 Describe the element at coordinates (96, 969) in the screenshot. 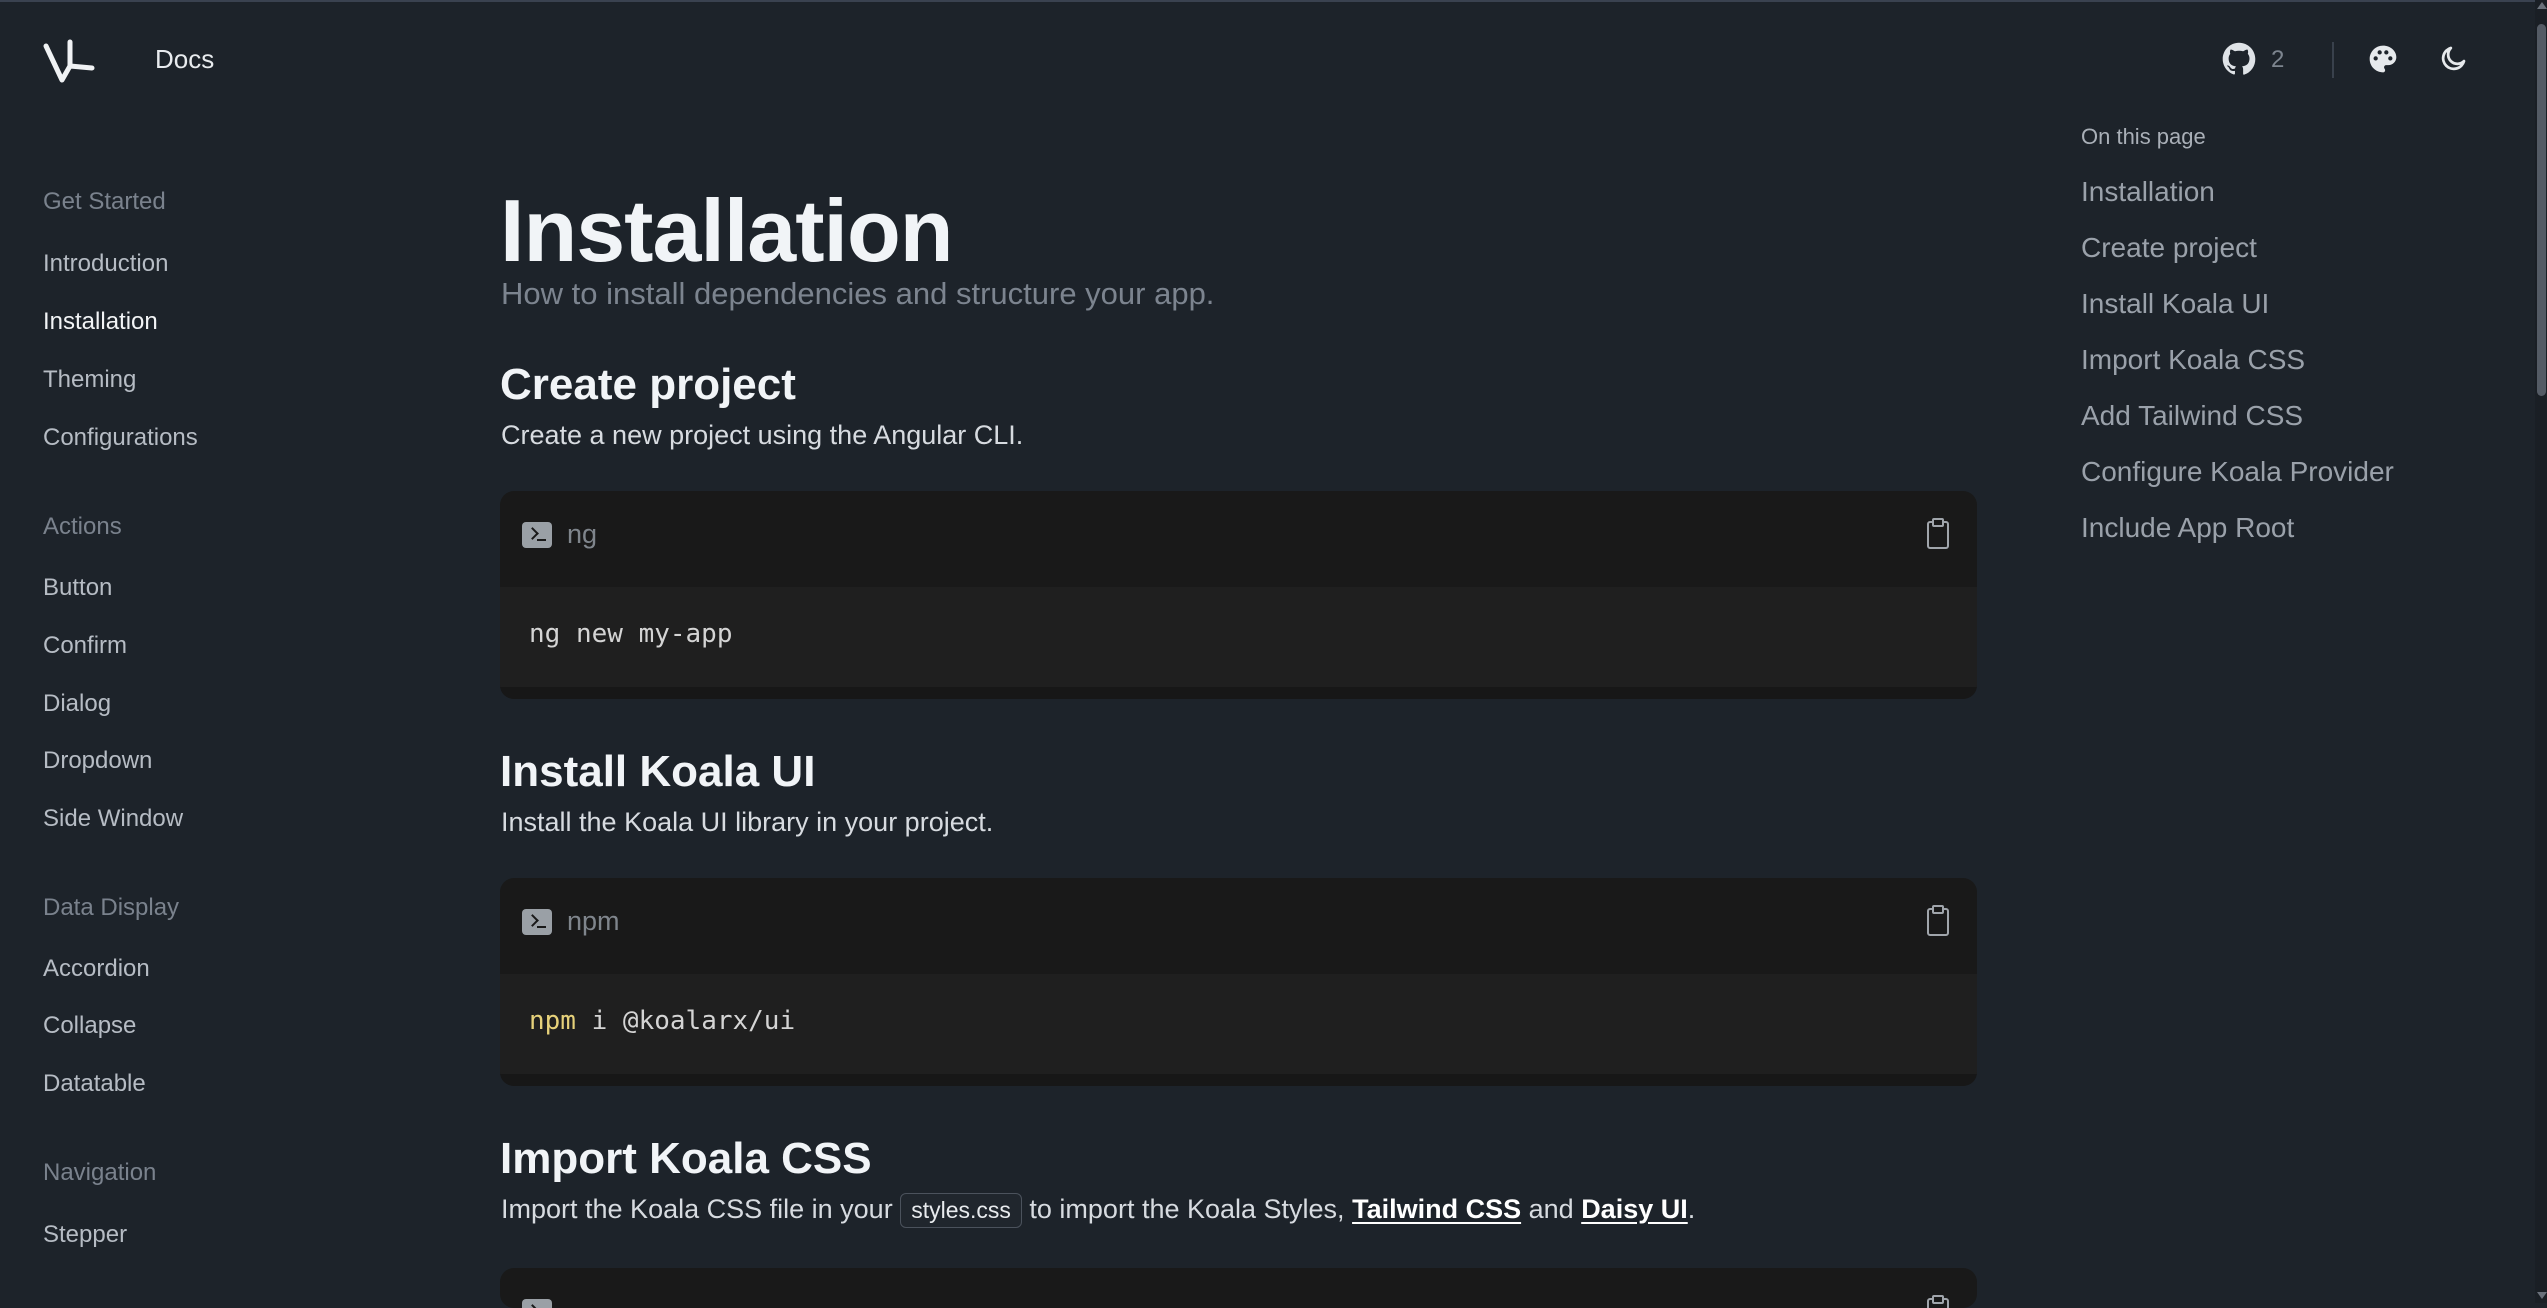

I see `sidebar-item-accordion: Accordion` at that location.